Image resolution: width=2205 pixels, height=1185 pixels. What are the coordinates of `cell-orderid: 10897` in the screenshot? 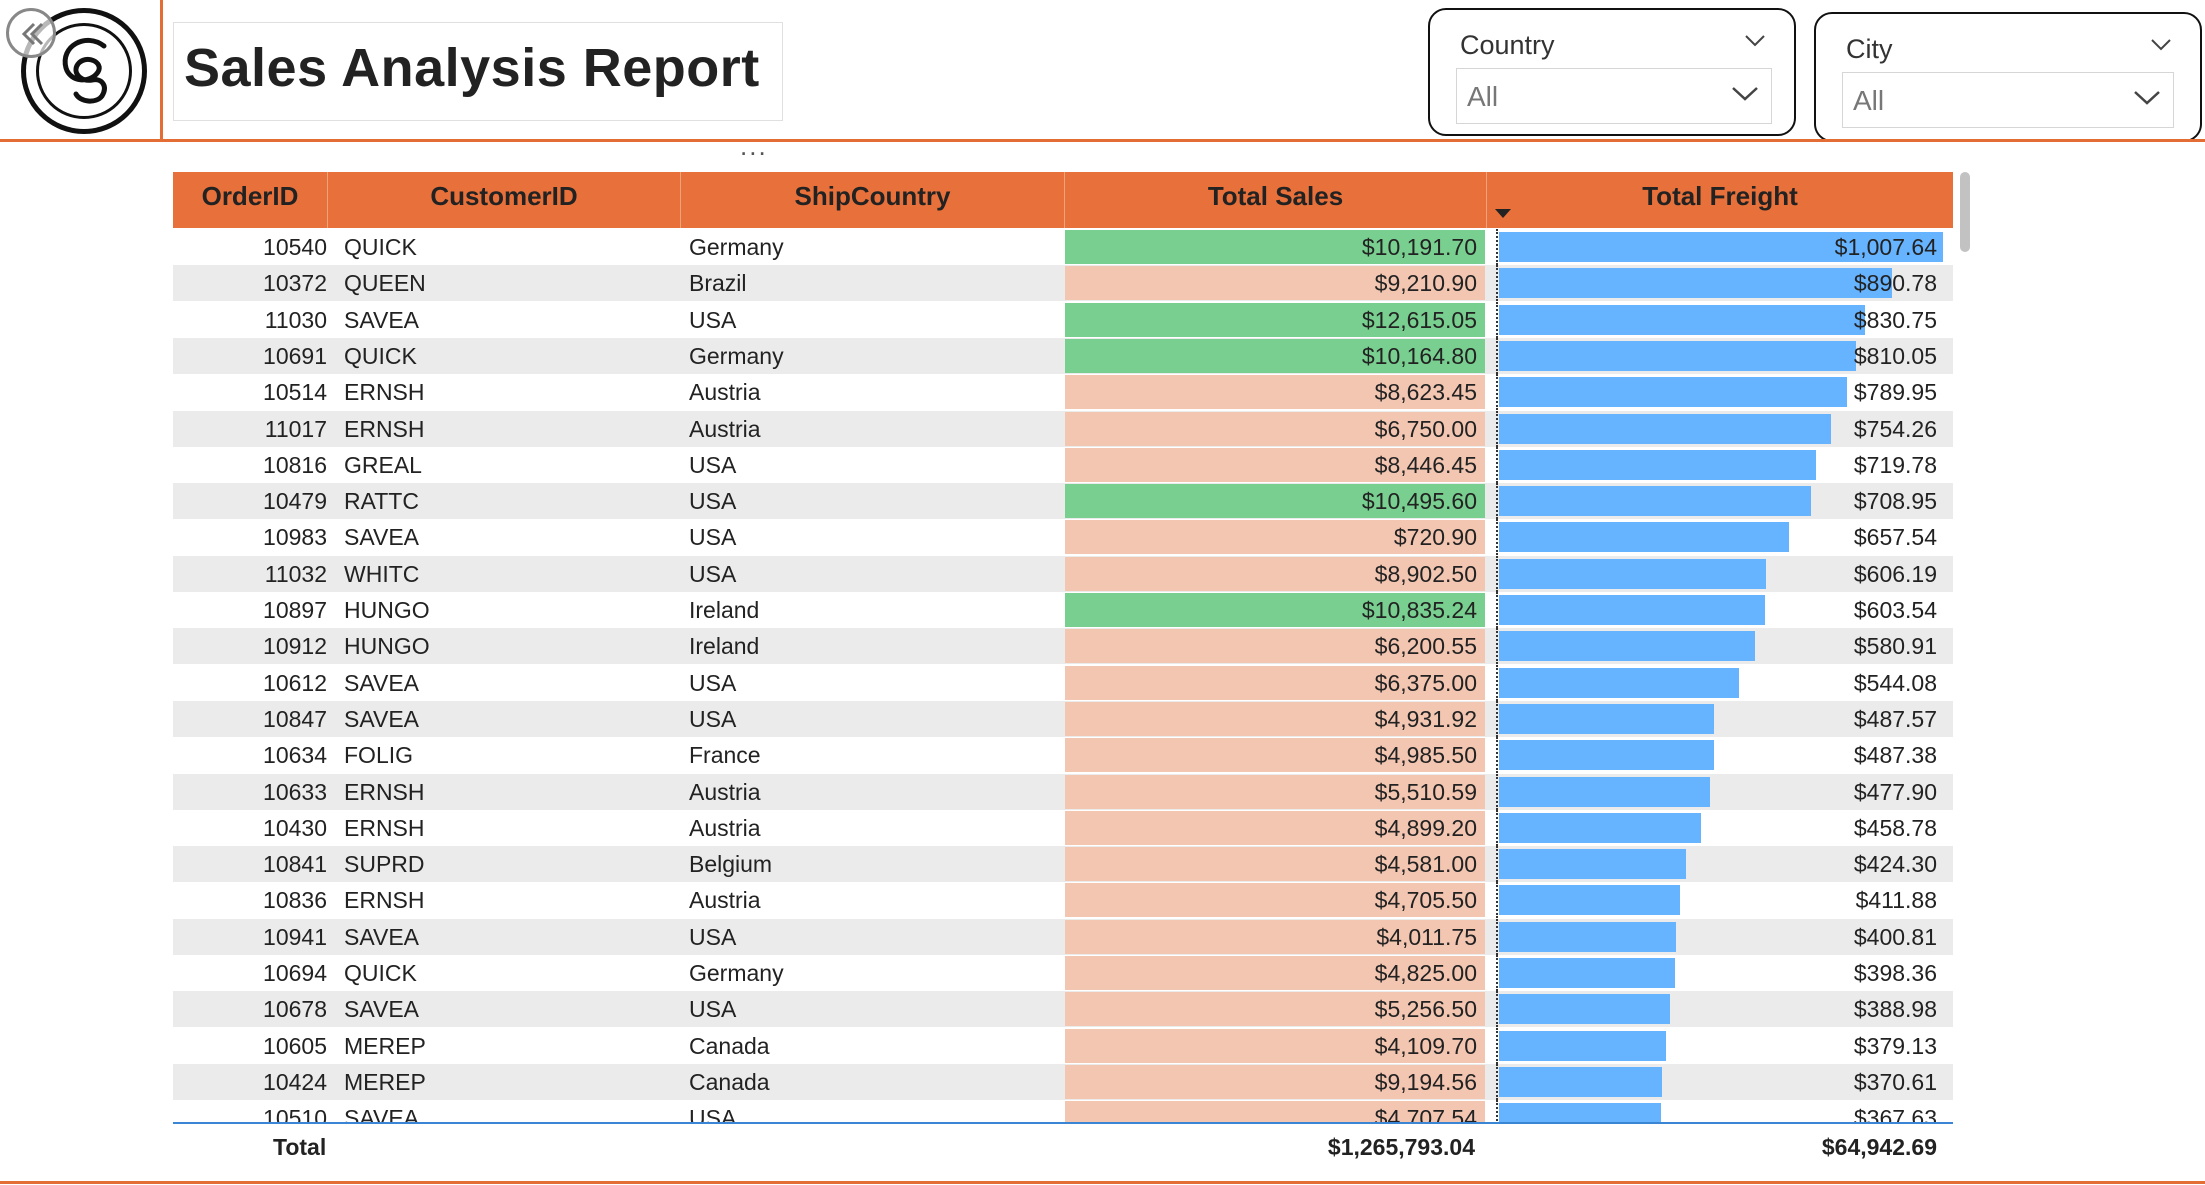 It's located at (295, 610).